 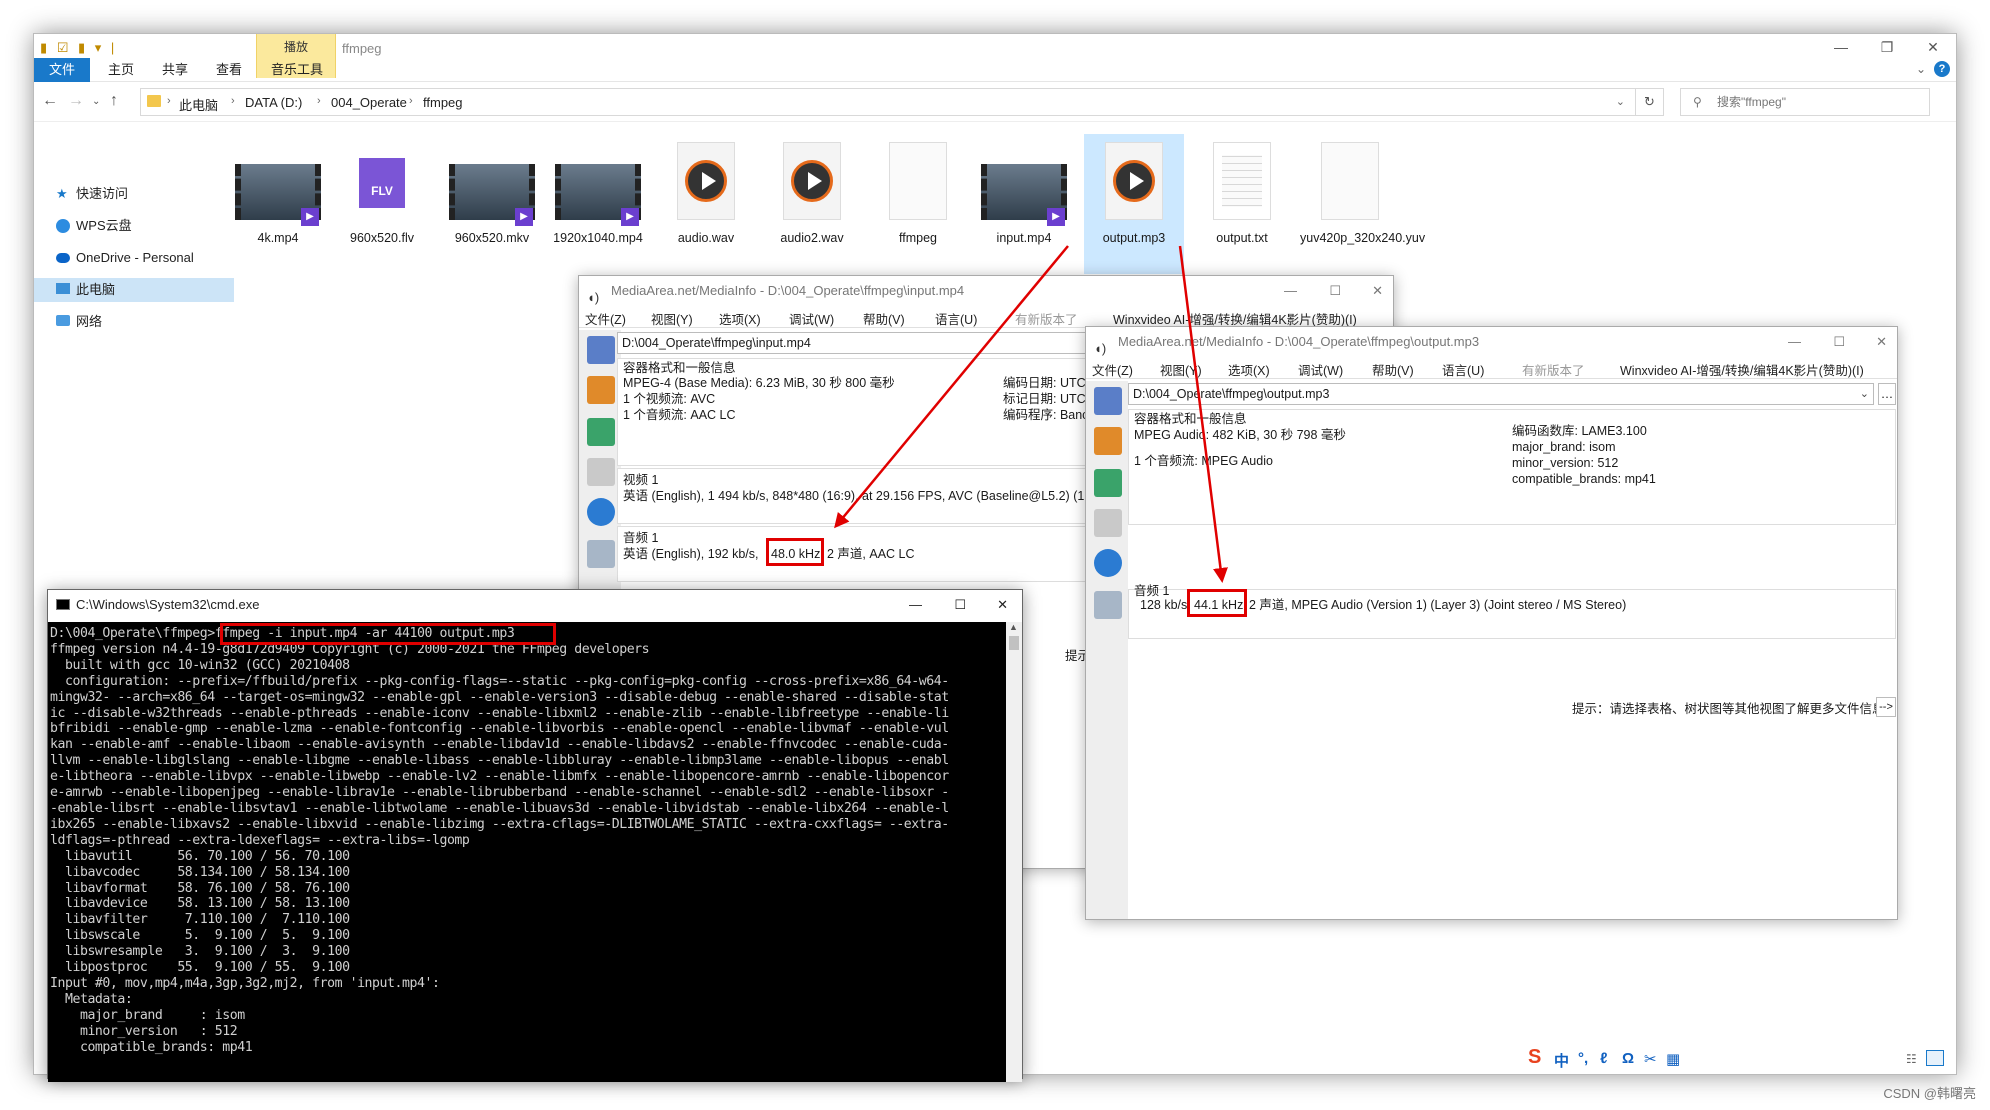 I want to click on breadcrumb-folder: 004_Operate, so click(x=369, y=102).